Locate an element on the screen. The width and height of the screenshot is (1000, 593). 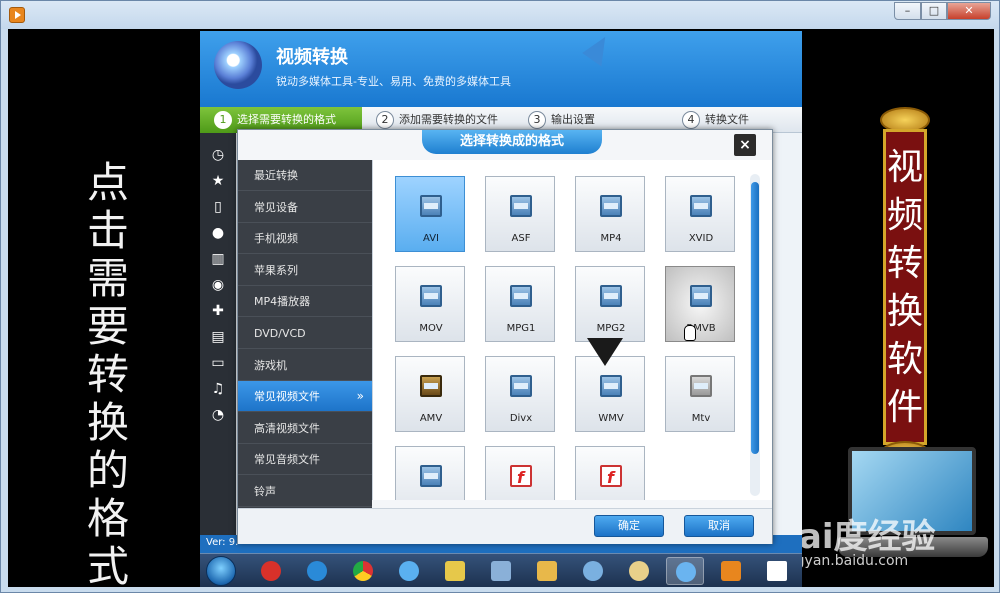
category-item: DVD/VCD is located at coordinates (305, 333).